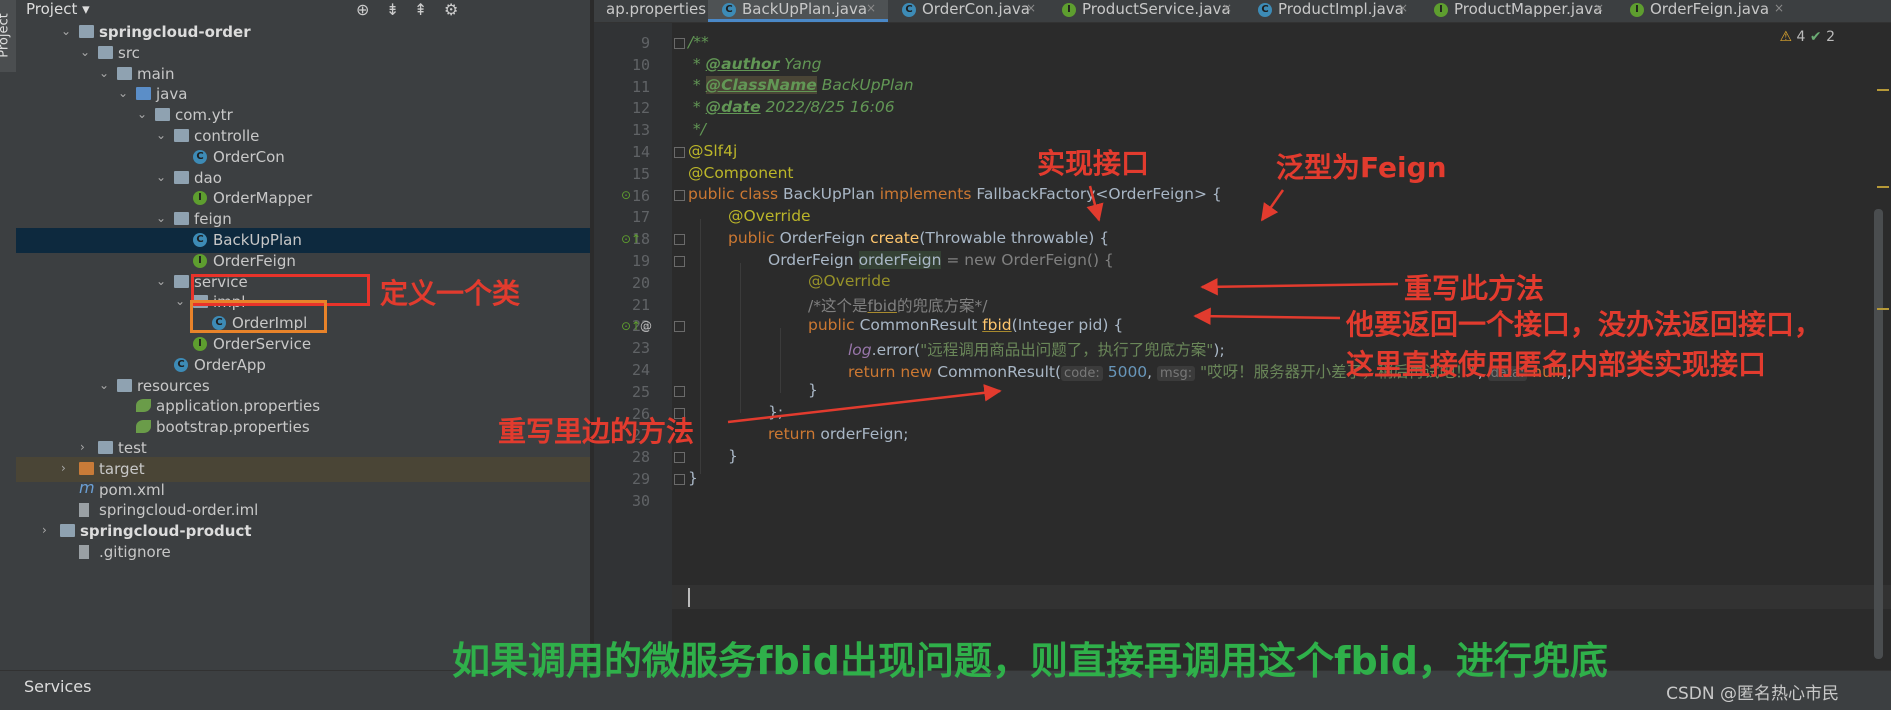 Image resolution: width=1891 pixels, height=710 pixels. What do you see at coordinates (1267, 316) in the screenshot?
I see `arrow-return-interface` at bounding box center [1267, 316].